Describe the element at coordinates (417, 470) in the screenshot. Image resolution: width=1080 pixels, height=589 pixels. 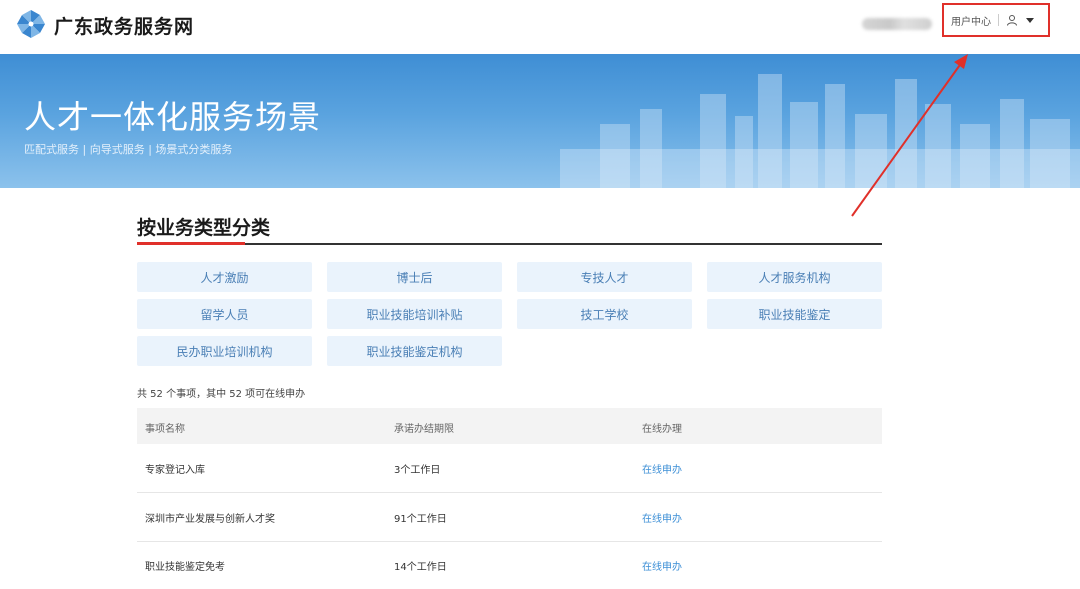
I see `row-deadline: 3个工作日` at that location.